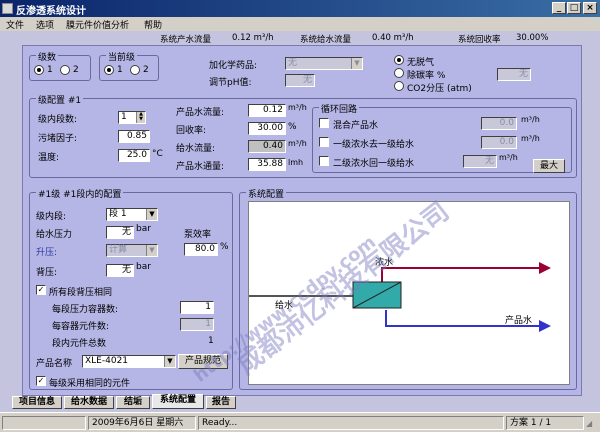 The image size is (600, 432). What do you see at coordinates (499, 142) in the screenshot?
I see `conc1-input: 0.0` at bounding box center [499, 142].